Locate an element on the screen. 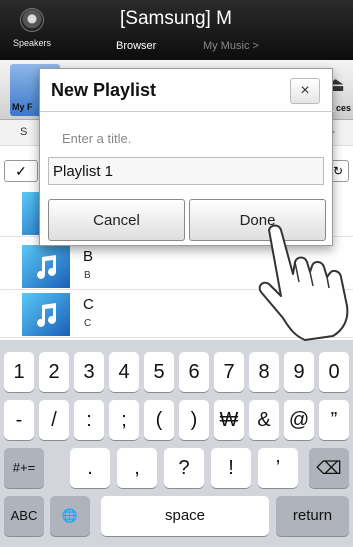  key: ( is located at coordinates (159, 420).